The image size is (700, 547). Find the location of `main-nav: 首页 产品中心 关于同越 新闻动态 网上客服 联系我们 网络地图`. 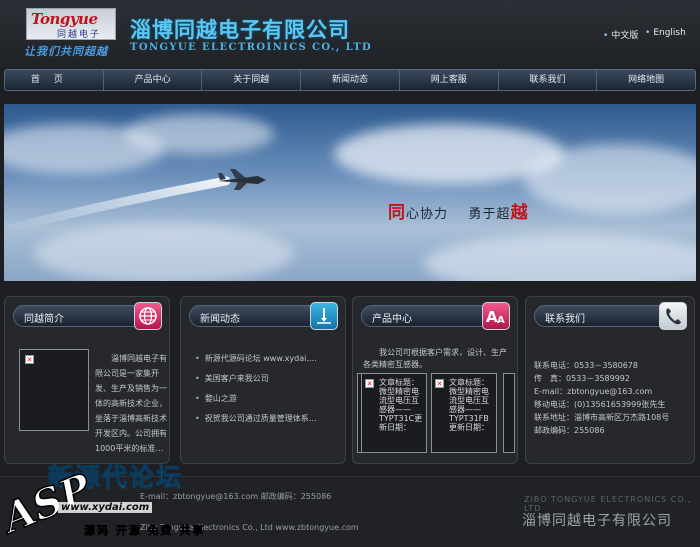

main-nav: 首页 产品中心 关于同越 新闻动态 网上客服 联系我们 网络地图 is located at coordinates (350, 80).